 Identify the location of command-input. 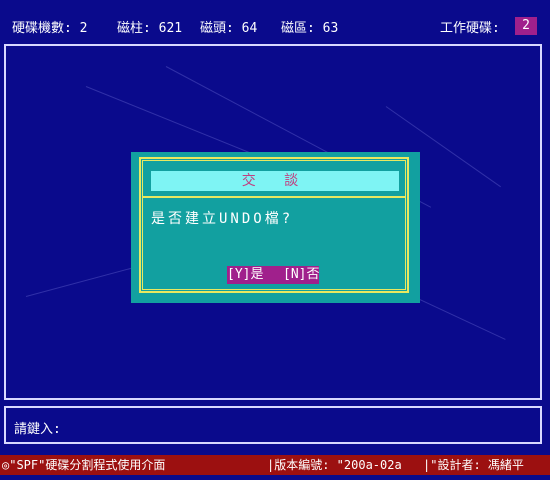
(154, 426).